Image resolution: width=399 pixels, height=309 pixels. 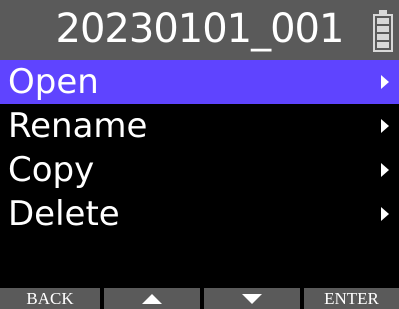 I want to click on menu-item-delete: Delete, so click(x=199, y=214).